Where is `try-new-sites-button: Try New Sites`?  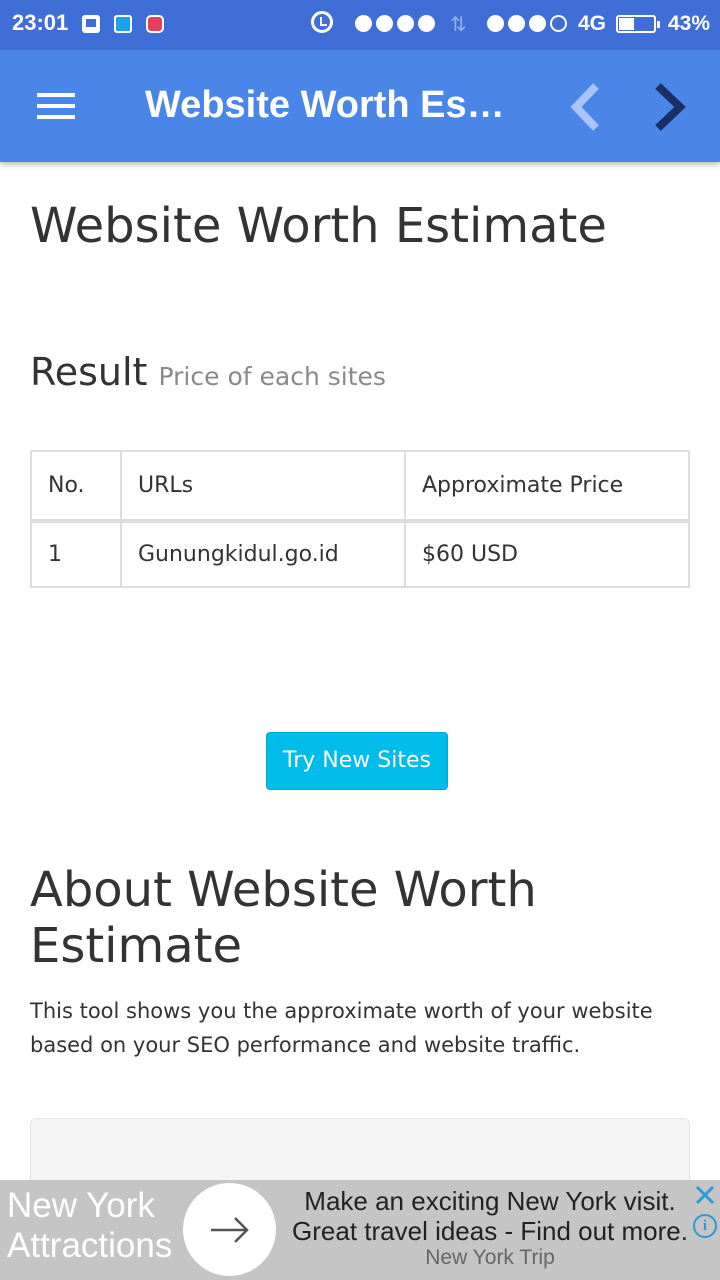
try-new-sites-button: Try New Sites is located at coordinates (357, 761).